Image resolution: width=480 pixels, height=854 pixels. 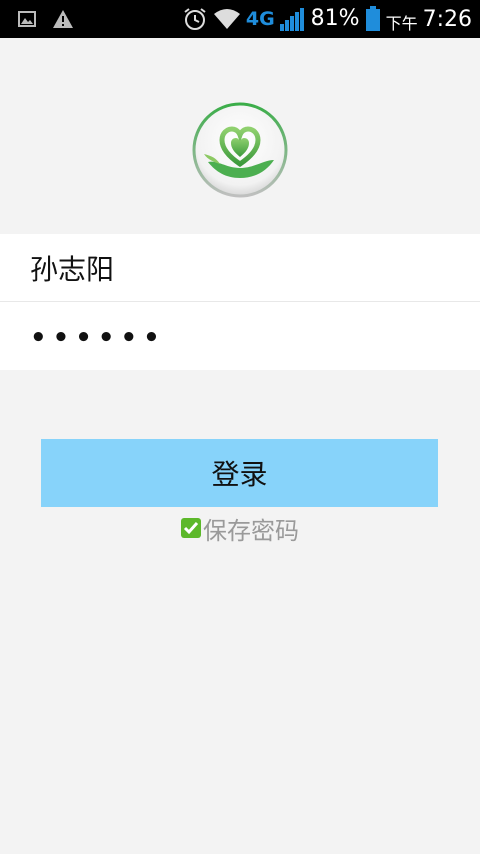 What do you see at coordinates (227, 19) in the screenshot?
I see `wifi-icon` at bounding box center [227, 19].